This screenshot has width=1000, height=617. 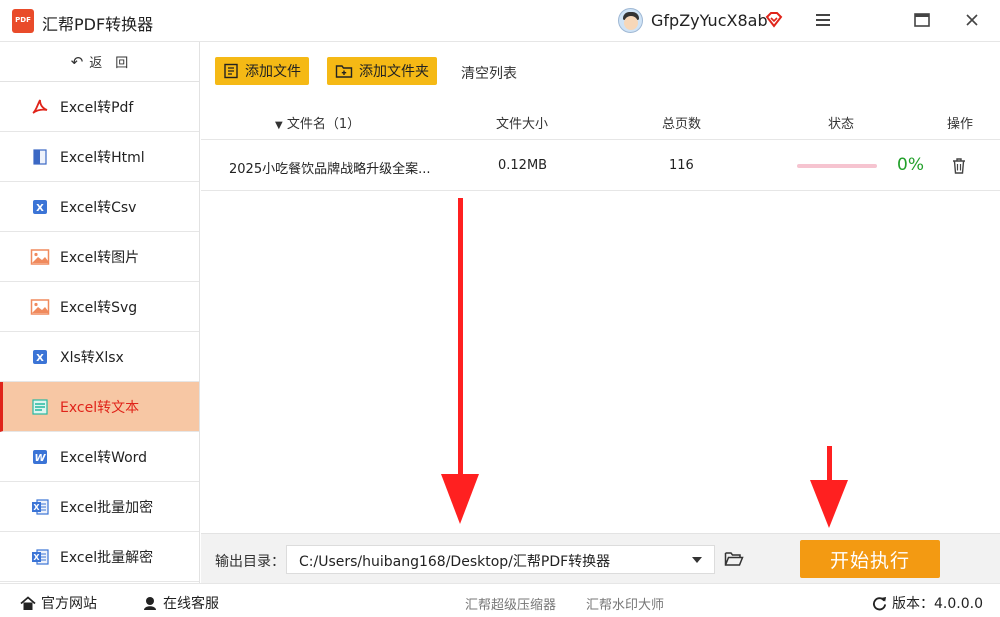 What do you see at coordinates (523, 165) in the screenshot?
I see `file-size-cell: 0.12MB` at bounding box center [523, 165].